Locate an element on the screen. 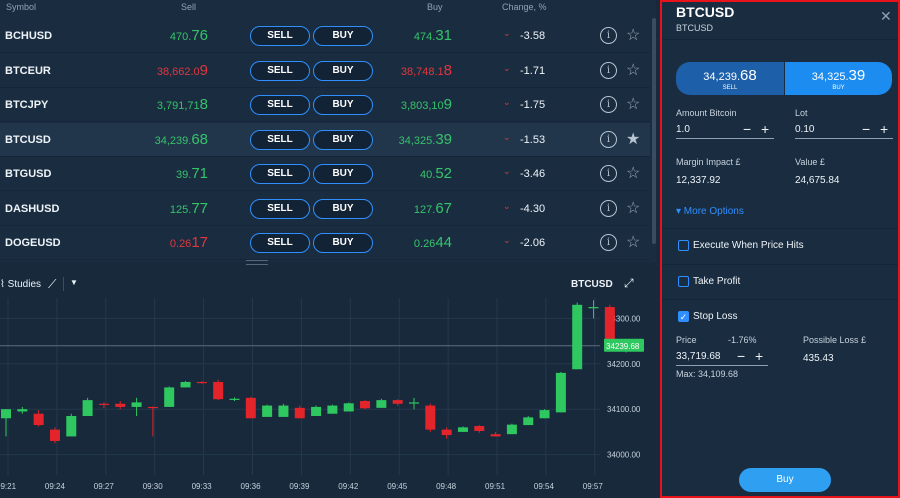 This screenshot has width=900, height=498. watchlist-row: BTCUSD 34,239.68 SELL BUY 34,325.39 ⌄ -1.53 i ★ is located at coordinates (325, 139).